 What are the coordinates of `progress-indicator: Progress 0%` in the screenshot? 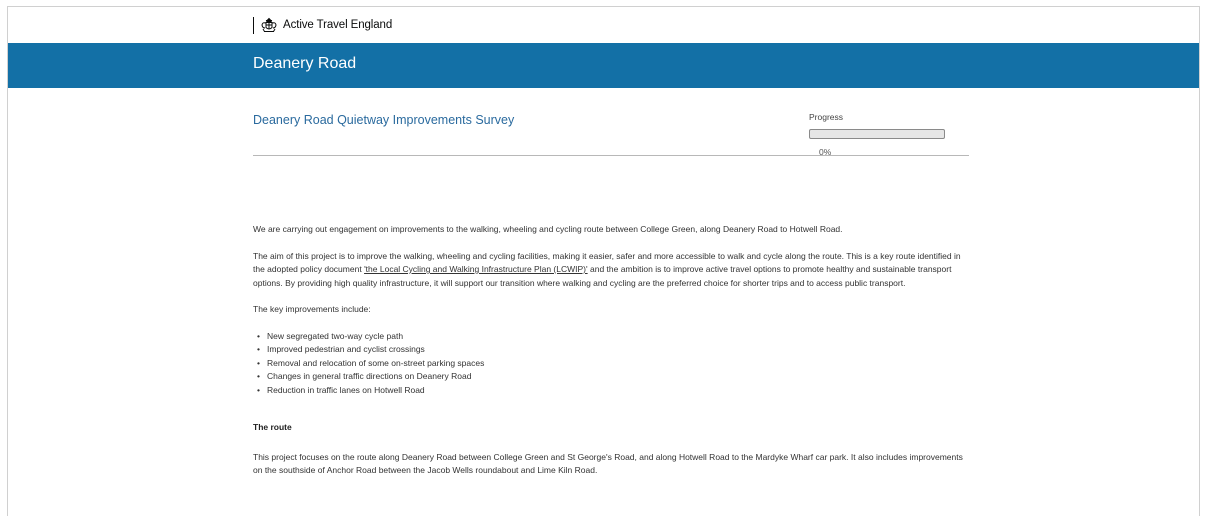 It's located at (889, 136).